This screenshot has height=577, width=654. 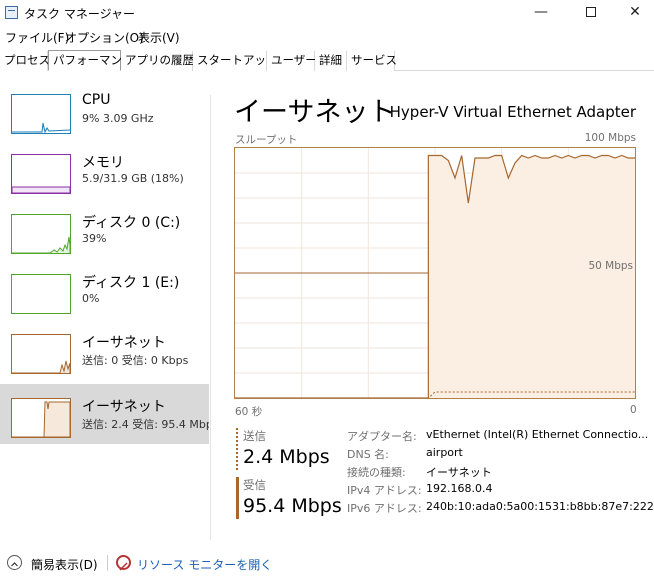 I want to click on menu-bar: ファイル(F) オプション(O) 表示(V), so click(x=327, y=37).